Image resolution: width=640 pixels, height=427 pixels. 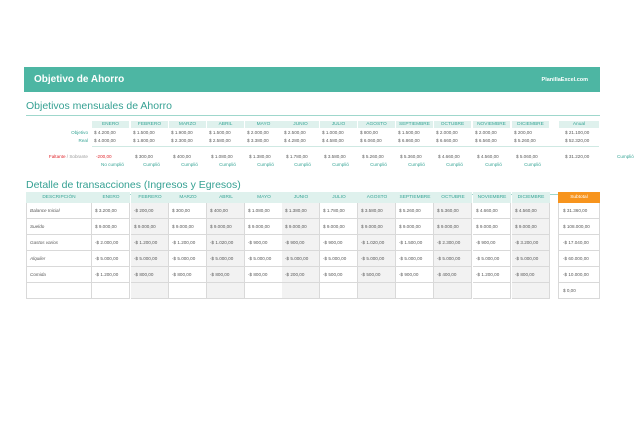 I want to click on subtotal-cell: -$ 60.000,00, so click(x=579, y=259).